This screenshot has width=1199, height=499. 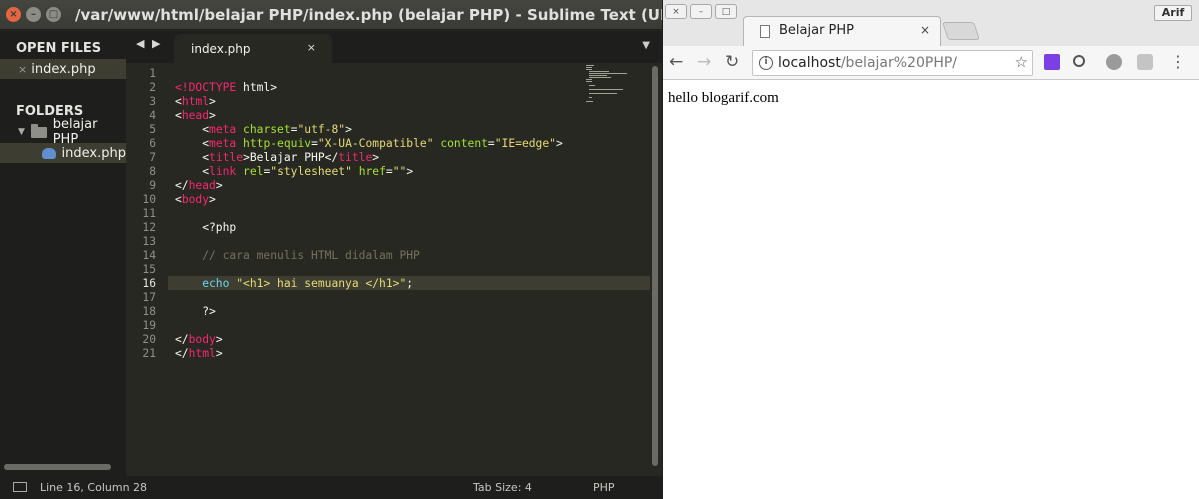 I want to click on window-close-button: ×, so click(x=13, y=14).